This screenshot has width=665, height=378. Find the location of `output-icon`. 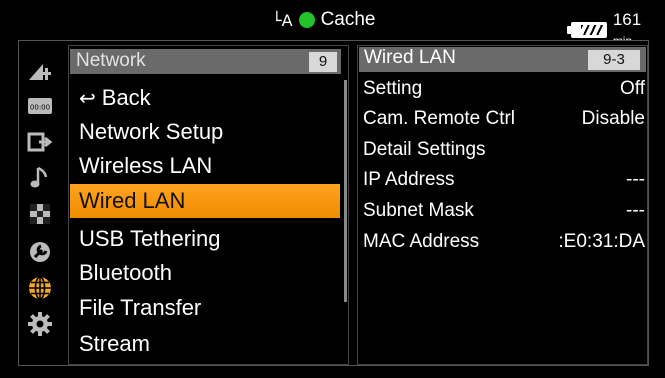

output-icon is located at coordinates (40, 142).